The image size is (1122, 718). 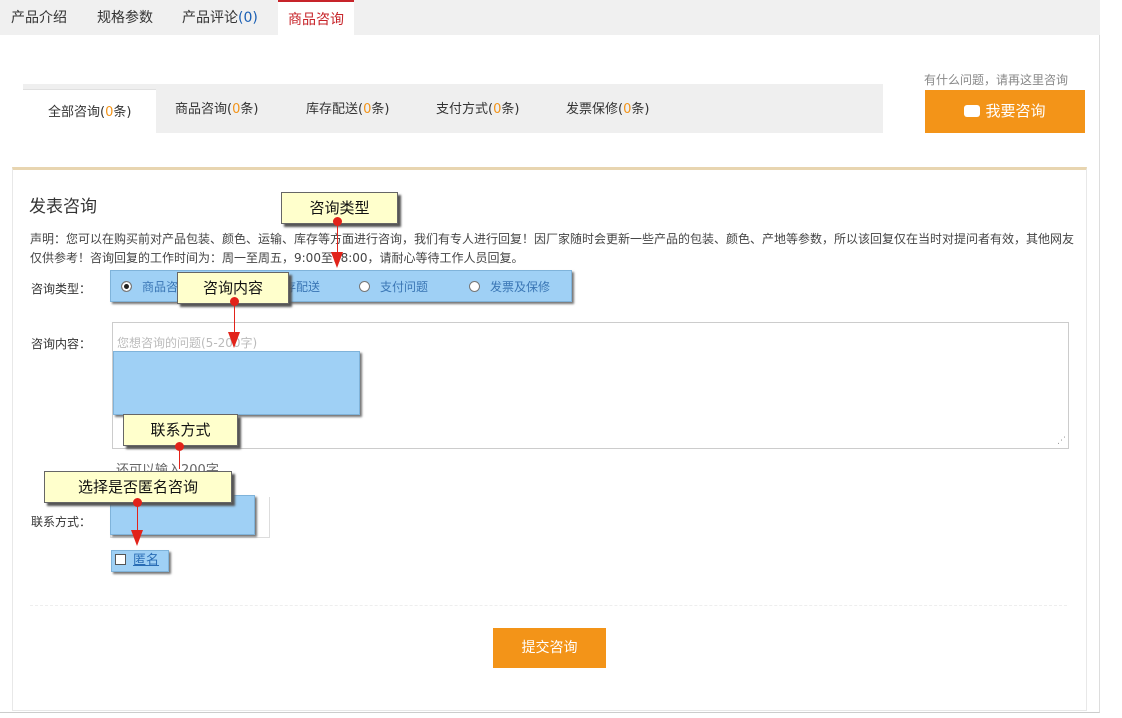 I want to click on content-highlight, so click(x=236, y=383).